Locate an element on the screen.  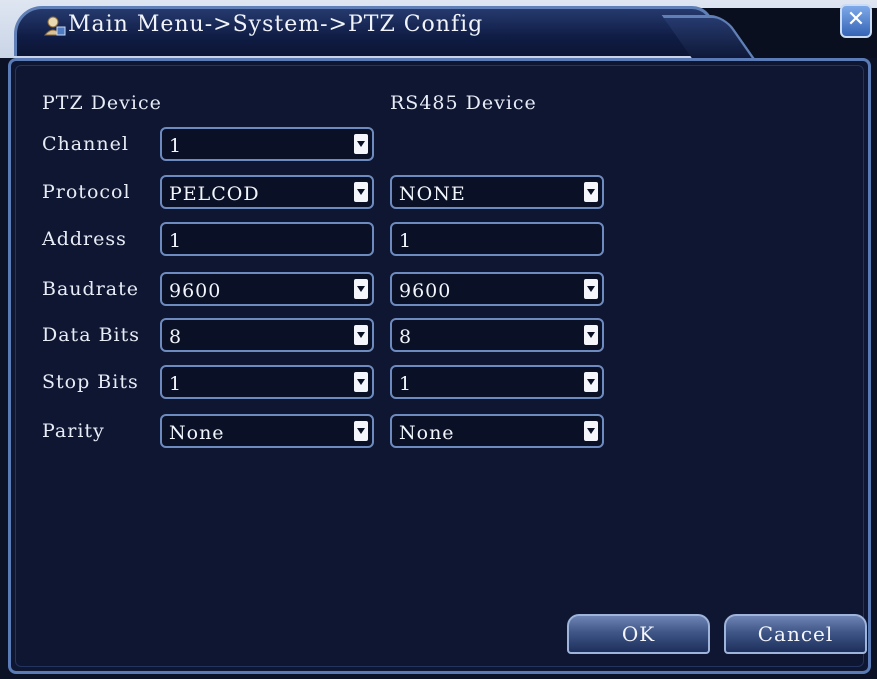
ptz-address-input: 1 is located at coordinates (267, 239).